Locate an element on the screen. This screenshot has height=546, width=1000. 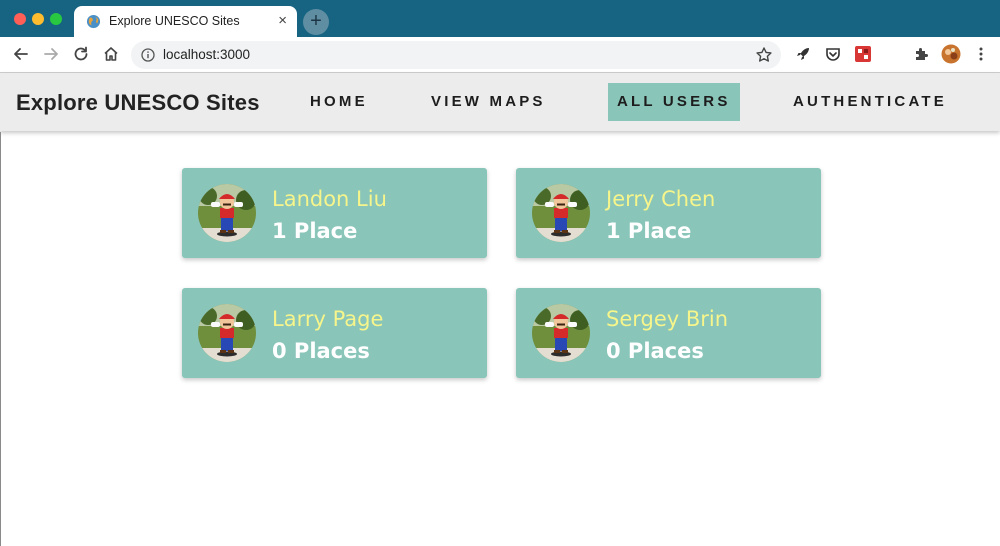
back-arrow-icon is located at coordinates (21, 54).